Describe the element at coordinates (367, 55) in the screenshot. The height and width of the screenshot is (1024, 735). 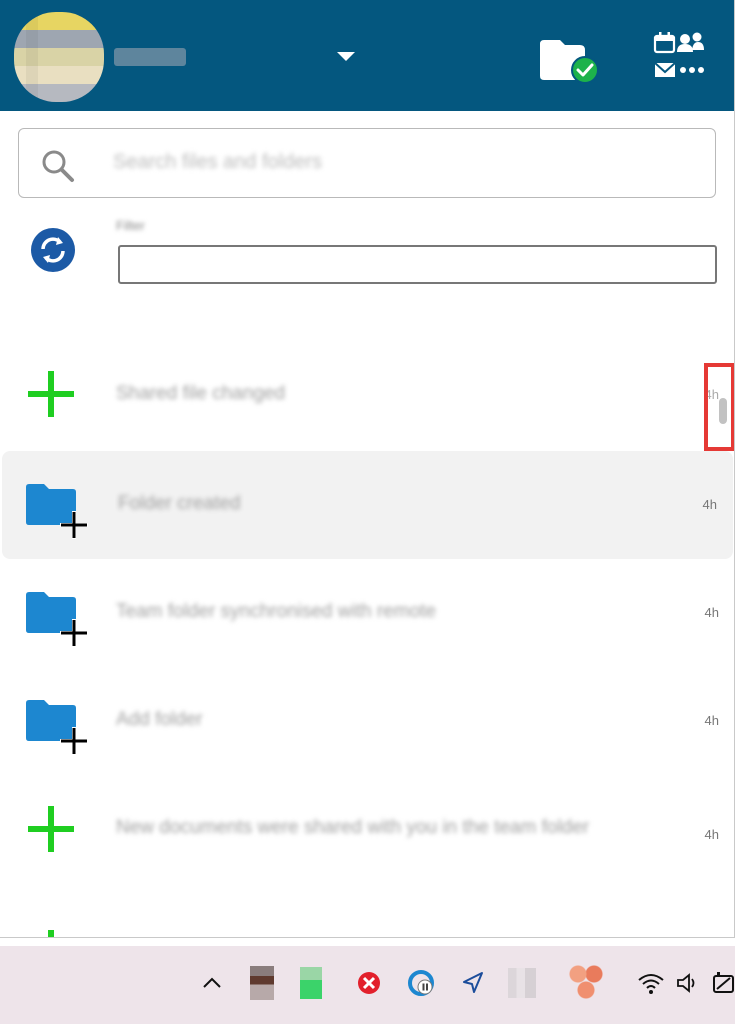
I see `app-header: user` at that location.